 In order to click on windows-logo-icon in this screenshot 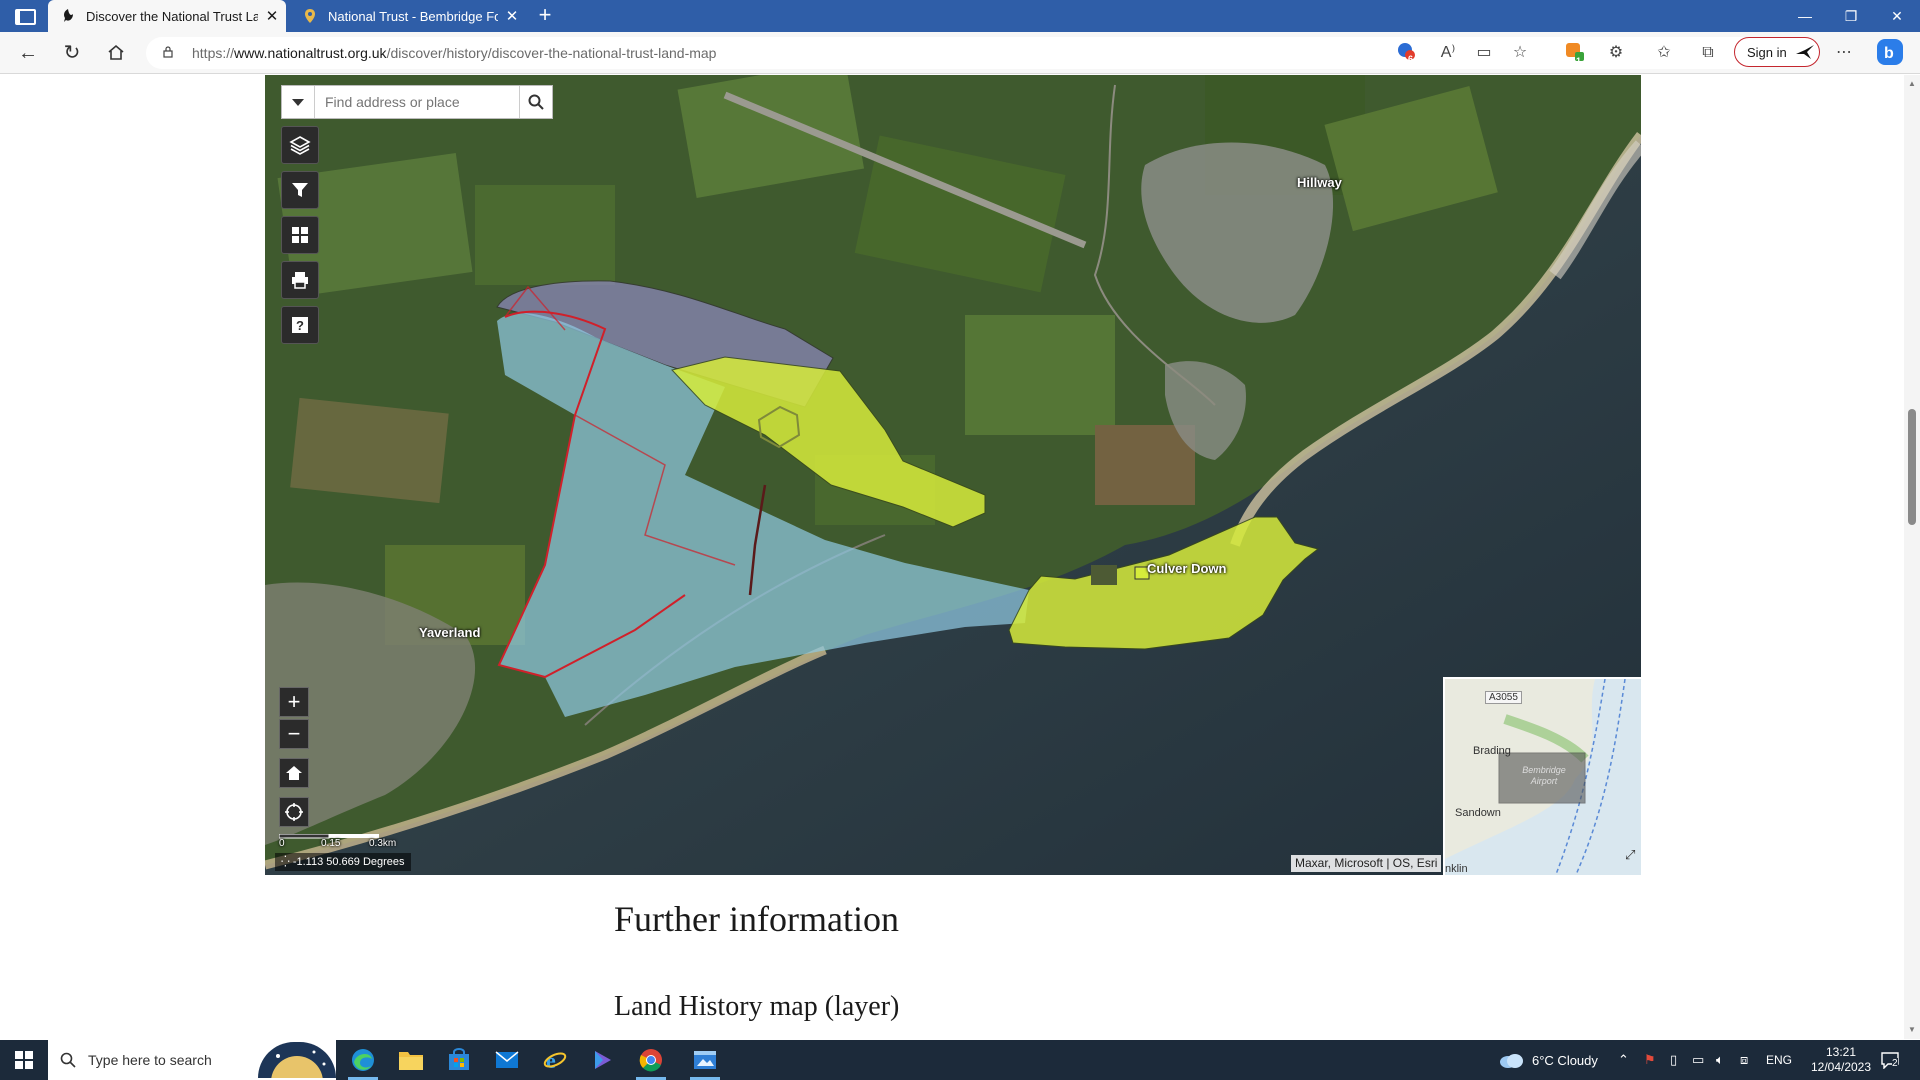, I will do `click(24, 1060)`.